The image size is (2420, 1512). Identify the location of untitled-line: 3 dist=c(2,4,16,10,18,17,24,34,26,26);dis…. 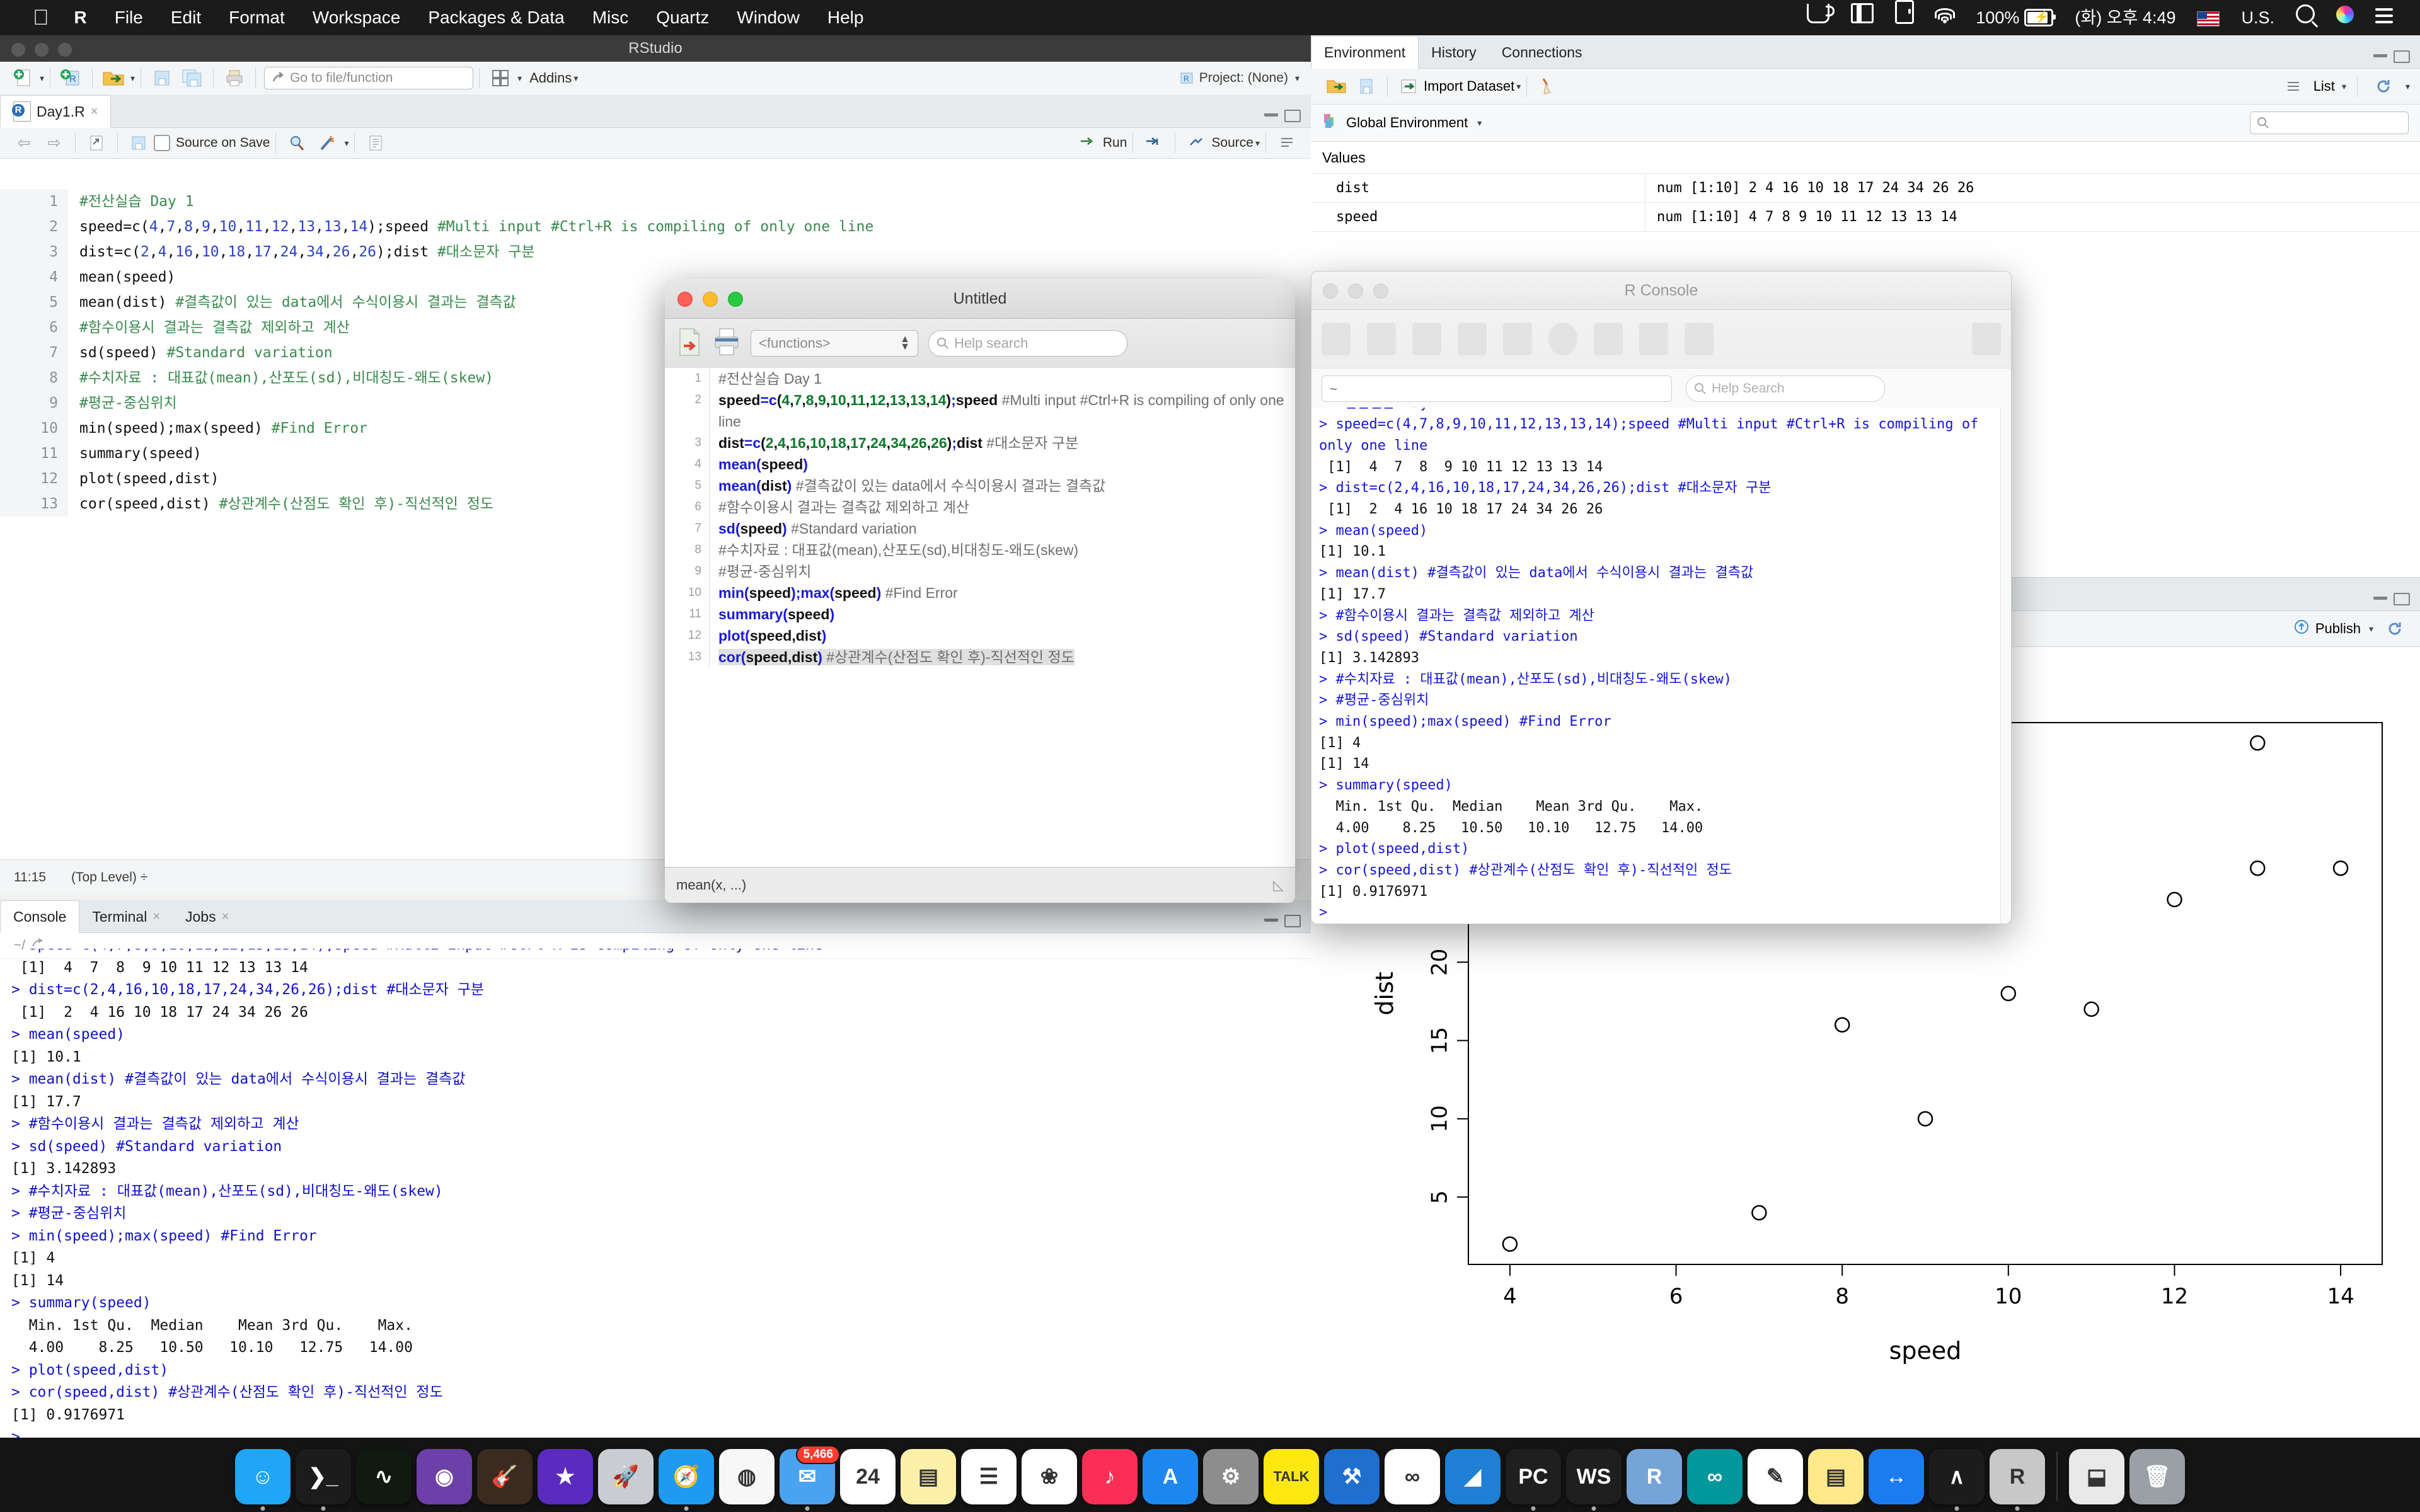
(980, 443).